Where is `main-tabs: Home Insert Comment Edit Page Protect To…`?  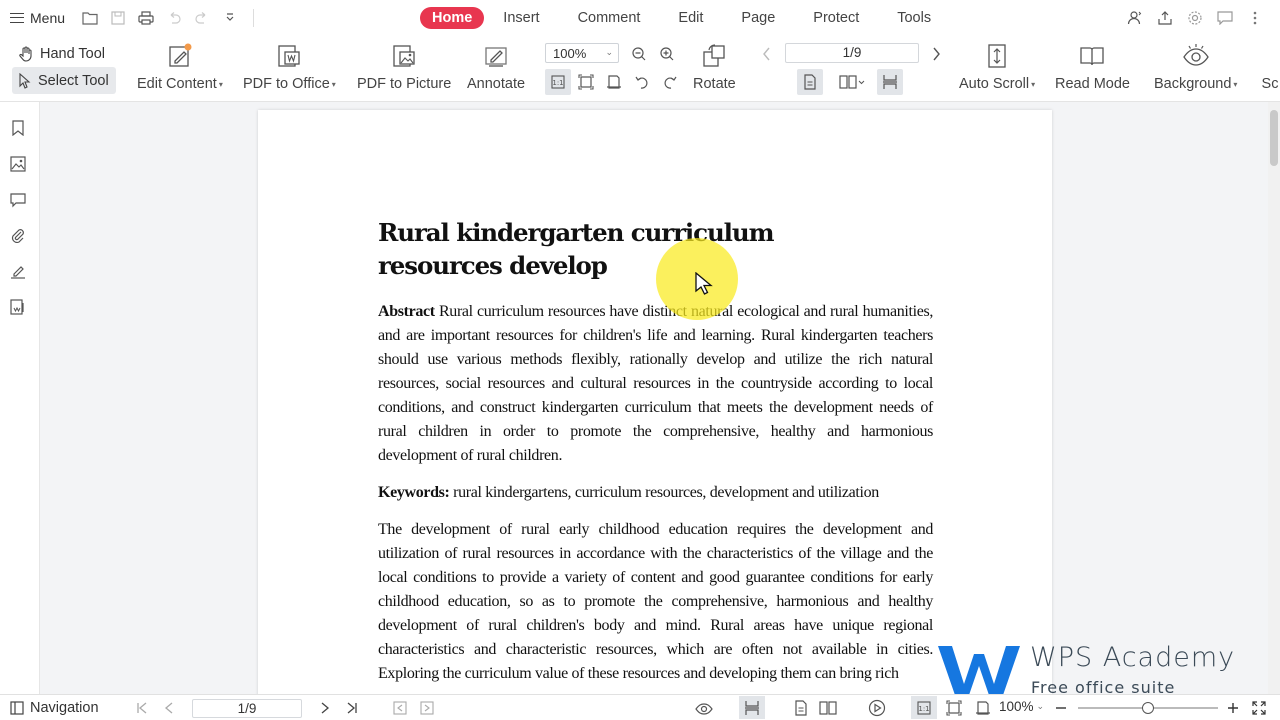
main-tabs: Home Insert Comment Edit Page Protect To… is located at coordinates (685, 18).